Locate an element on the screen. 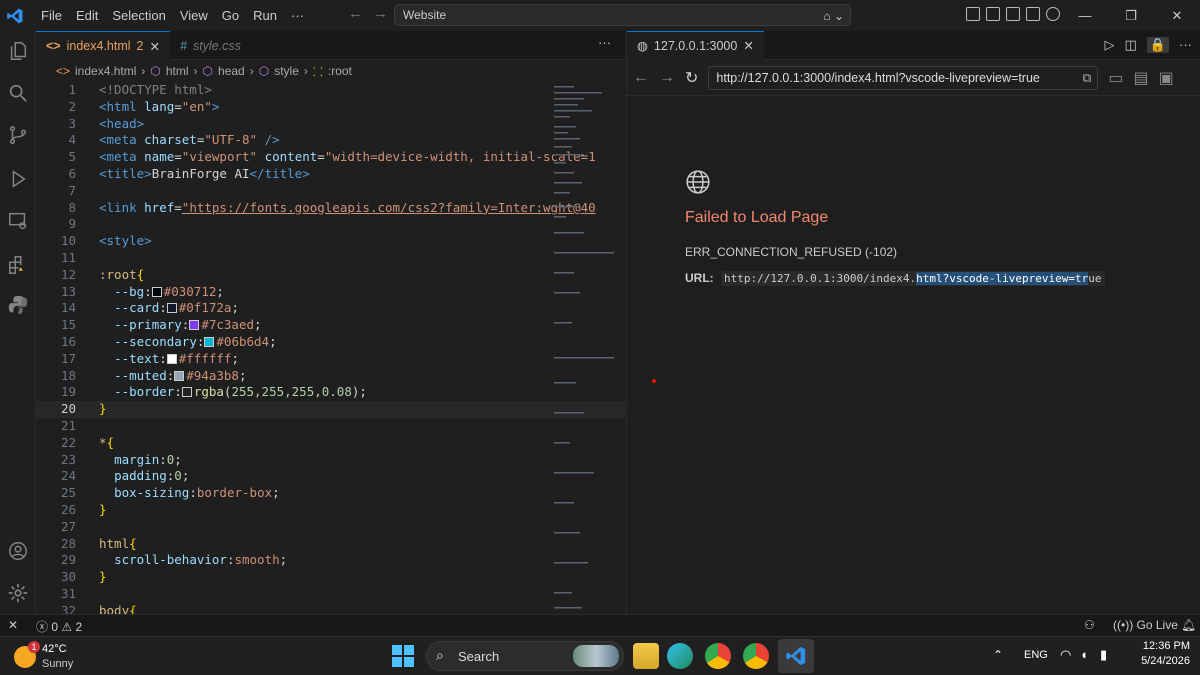 The width and height of the screenshot is (1200, 675). account-icon is located at coordinates (18, 551).